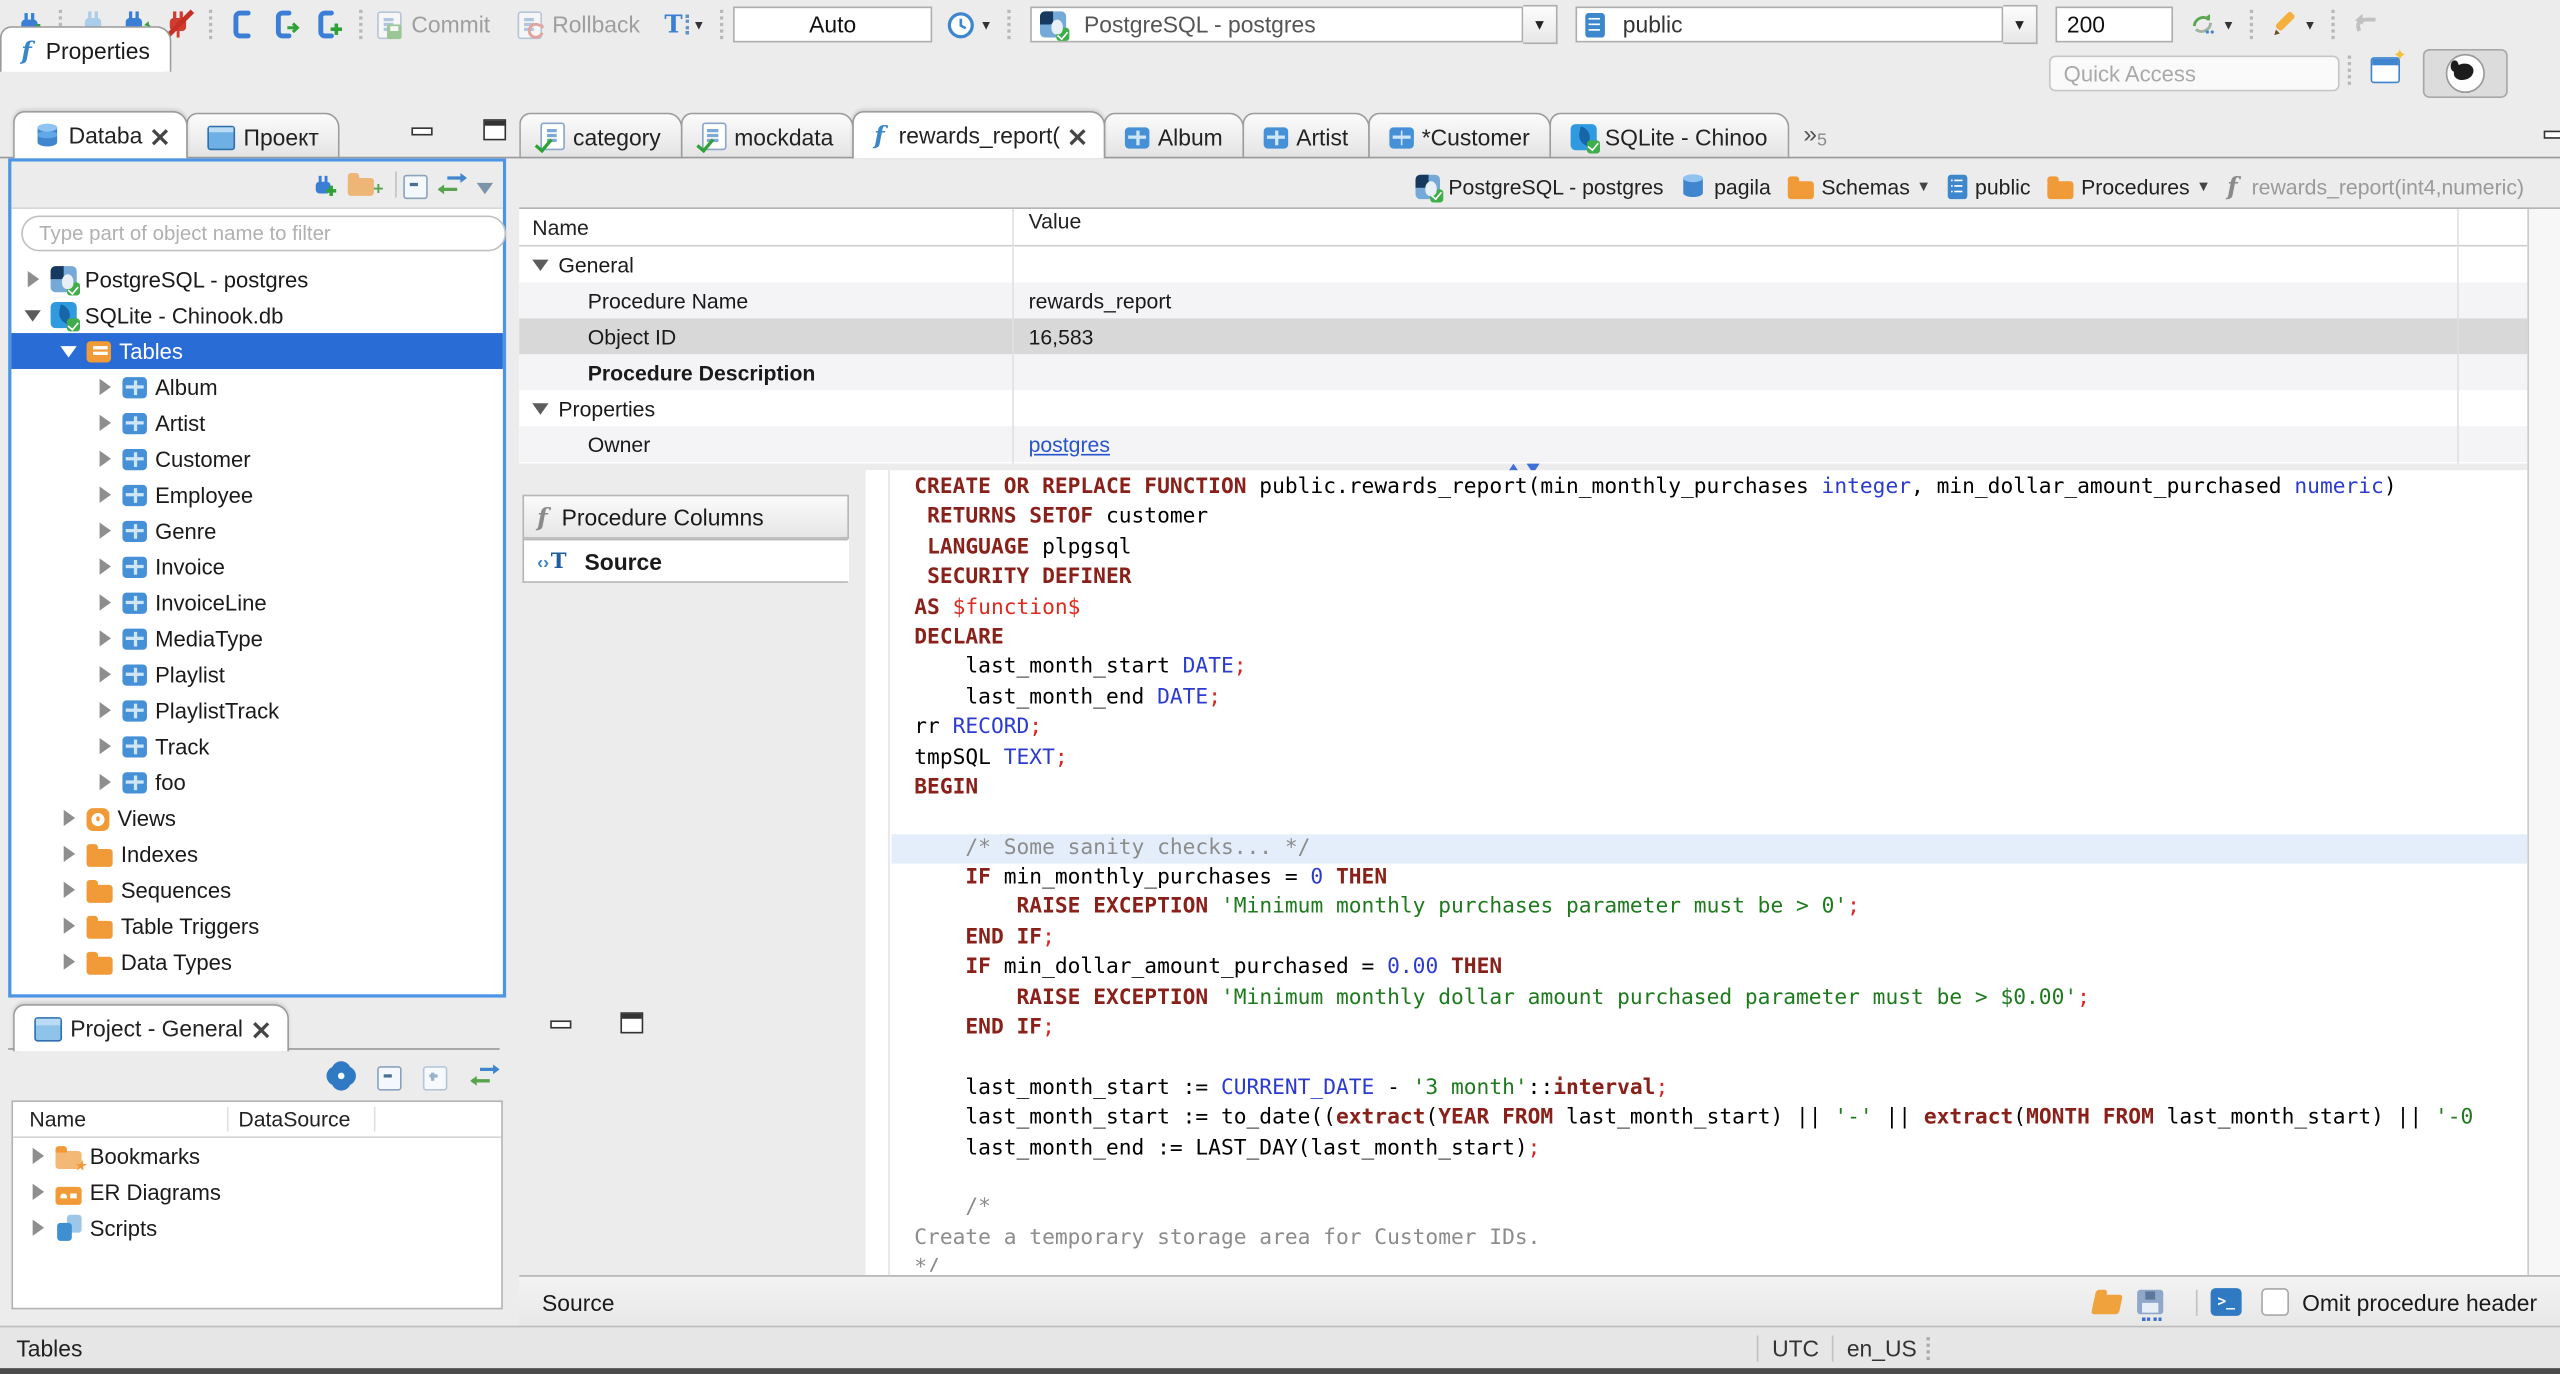 The image size is (2560, 1374). What do you see at coordinates (485, 188) in the screenshot?
I see `view-menu-icon` at bounding box center [485, 188].